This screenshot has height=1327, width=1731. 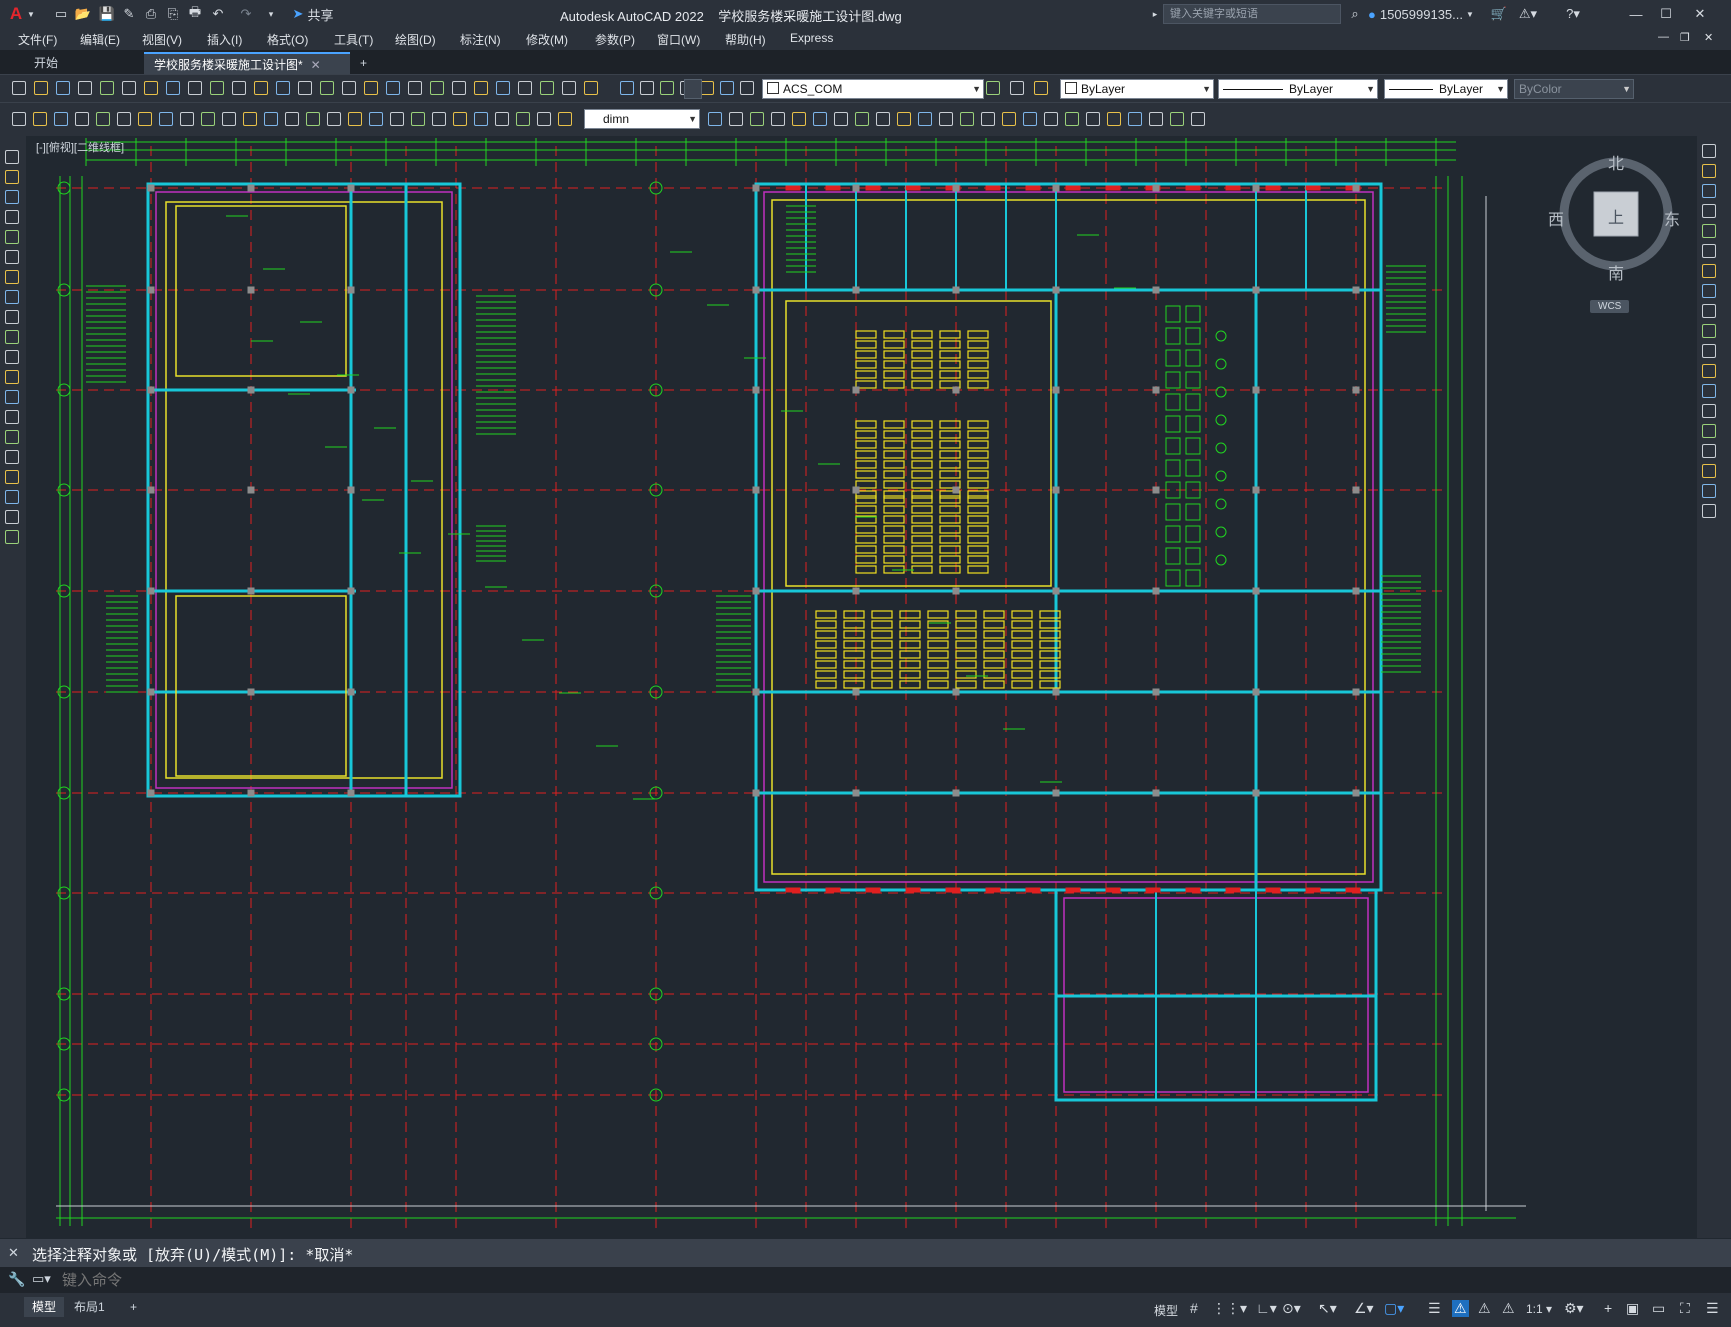 I want to click on add-tab-button: +, so click(x=362, y=63).